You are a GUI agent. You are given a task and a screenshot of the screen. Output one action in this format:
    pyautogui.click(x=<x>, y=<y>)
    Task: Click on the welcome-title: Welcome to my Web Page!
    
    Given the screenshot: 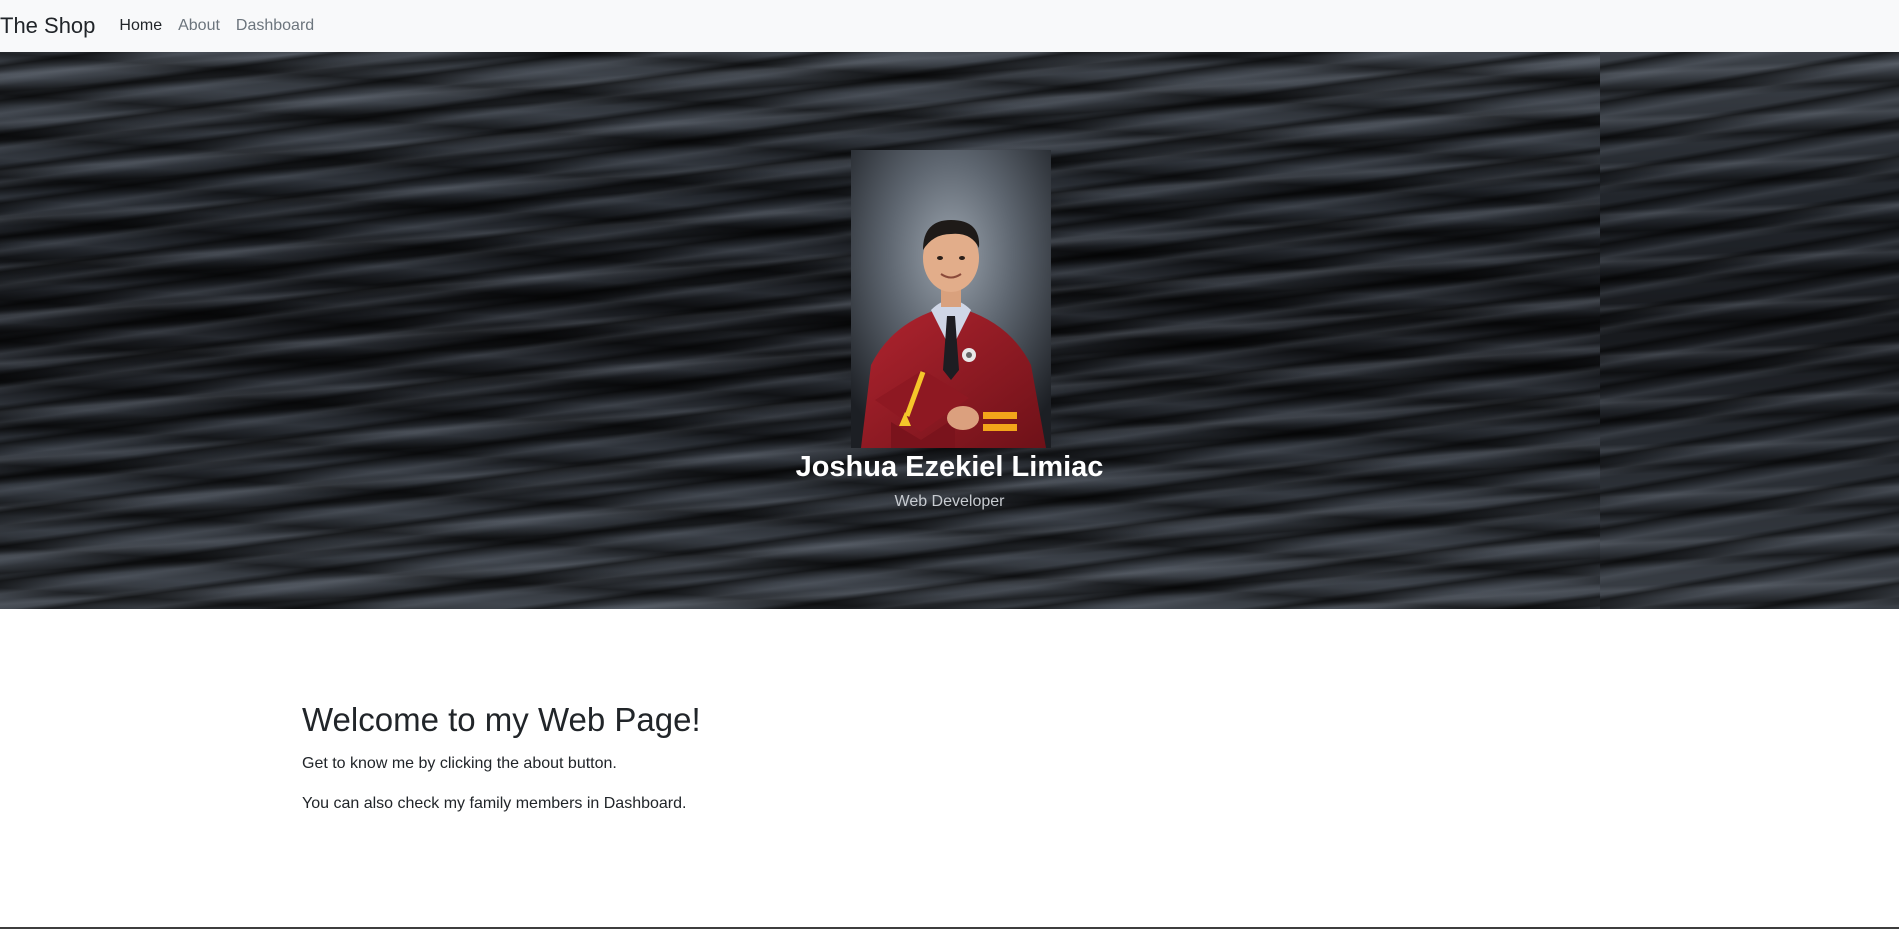 What is the action you would take?
    pyautogui.click(x=501, y=719)
    